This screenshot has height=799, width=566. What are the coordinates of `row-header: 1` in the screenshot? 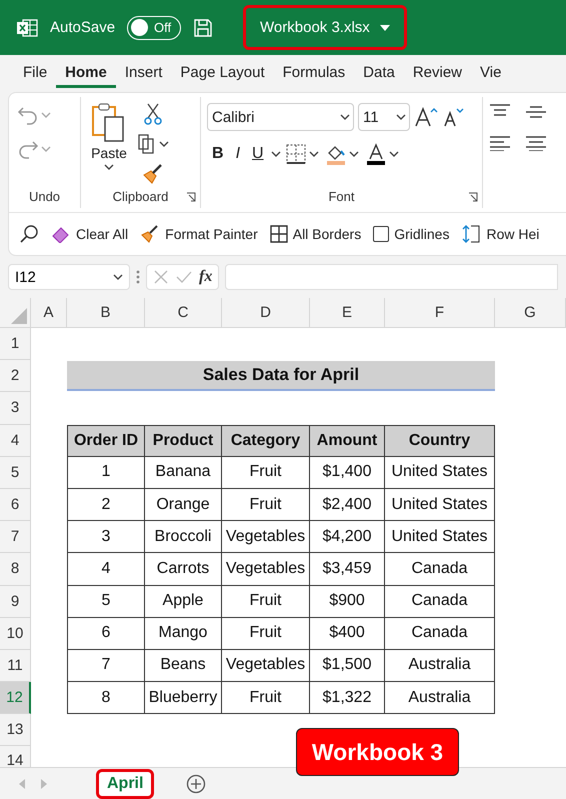 It's located at (15, 344).